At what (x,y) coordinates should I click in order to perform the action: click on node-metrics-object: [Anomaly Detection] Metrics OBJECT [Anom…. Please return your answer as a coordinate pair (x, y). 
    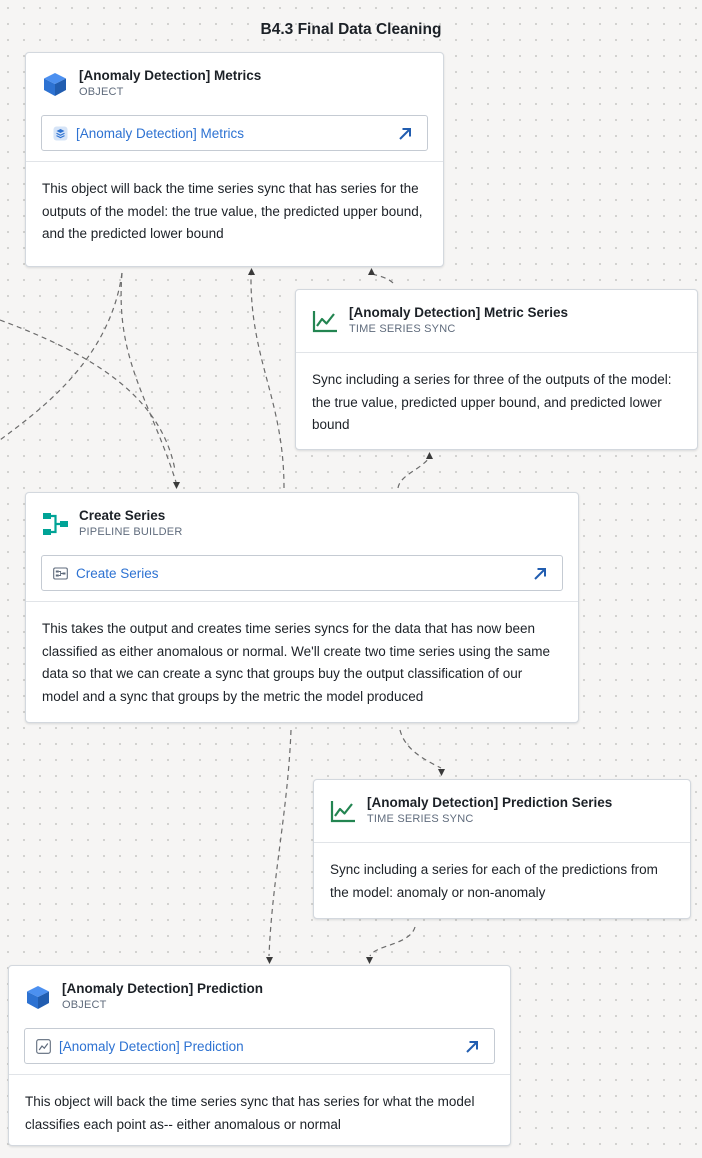
    Looking at the image, I should click on (234, 159).